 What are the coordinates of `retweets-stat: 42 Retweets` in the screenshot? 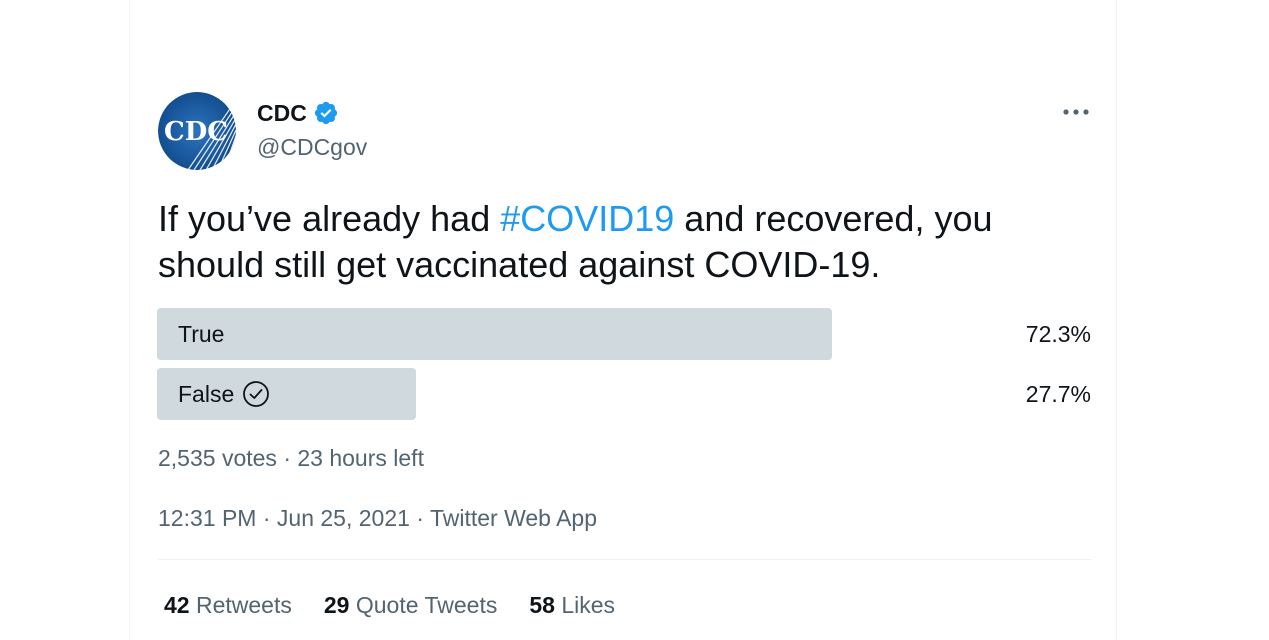 It's located at (228, 605).